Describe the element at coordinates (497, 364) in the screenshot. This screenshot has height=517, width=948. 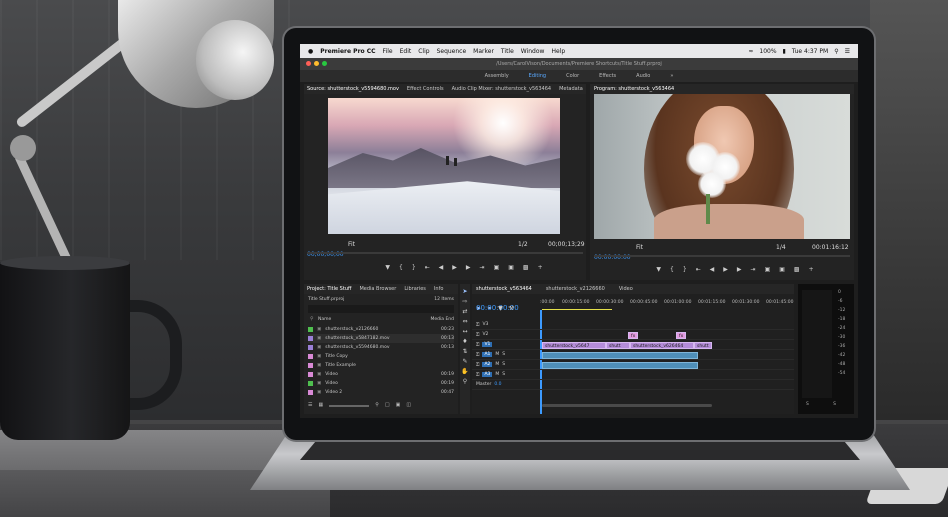
I see `mute-icon: M` at that location.